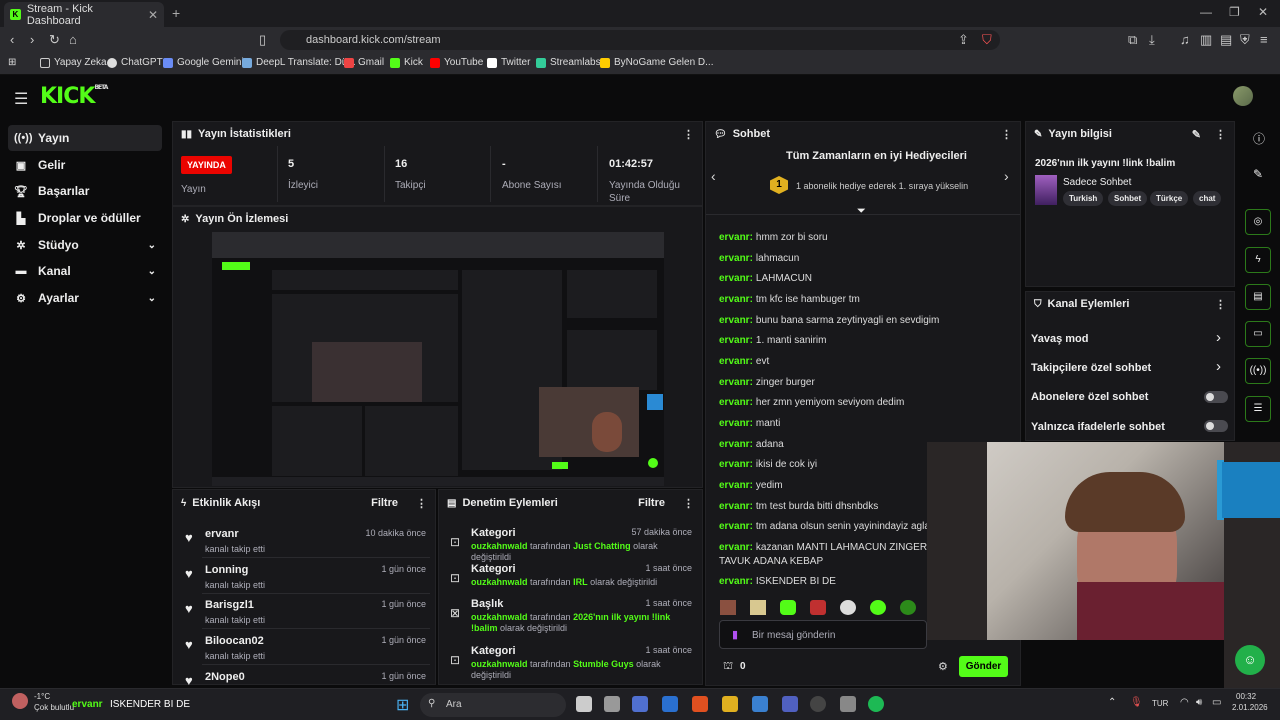  I want to click on tag-pill: Turkish, so click(1083, 198).